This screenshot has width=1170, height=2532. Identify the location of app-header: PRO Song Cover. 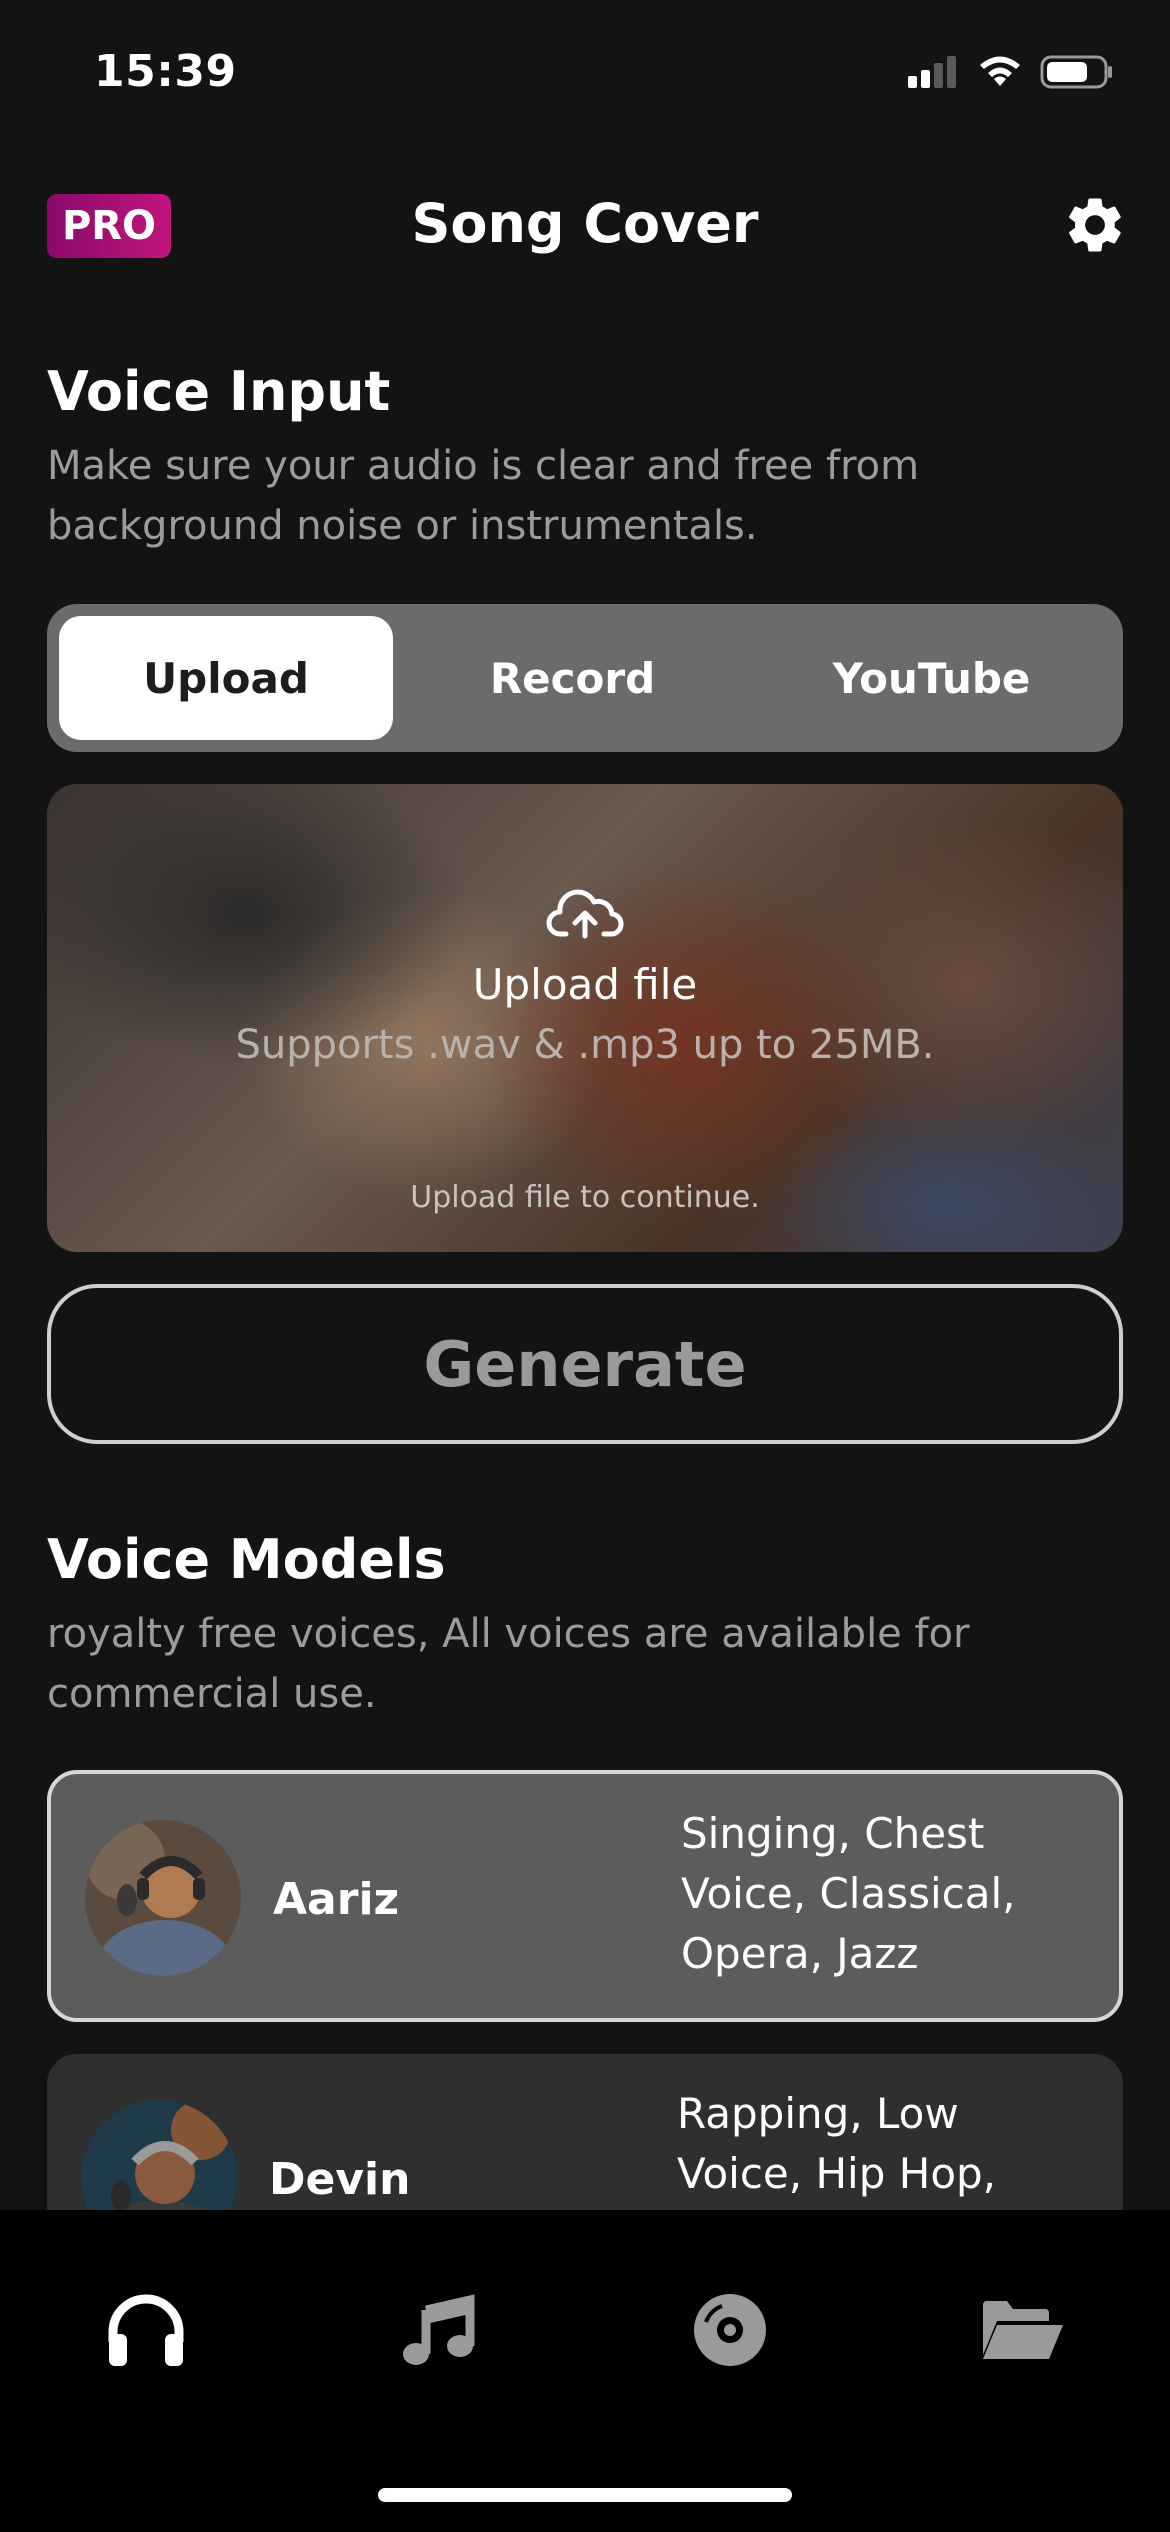
(585, 225).